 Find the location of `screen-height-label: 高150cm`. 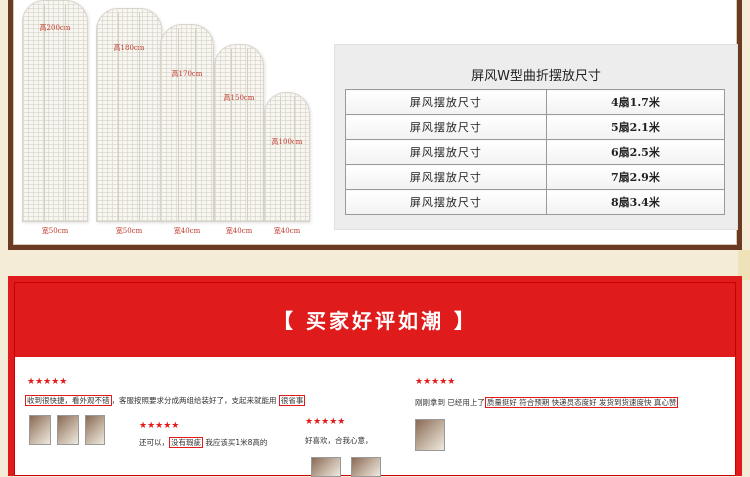

screen-height-label: 高150cm is located at coordinates (239, 98).